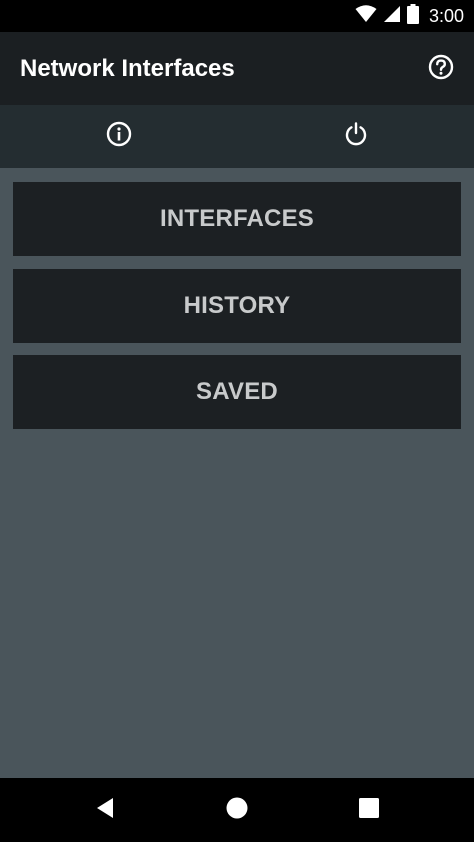 This screenshot has height=842, width=474. What do you see at coordinates (446, 15) in the screenshot?
I see `status-time: 3:00` at bounding box center [446, 15].